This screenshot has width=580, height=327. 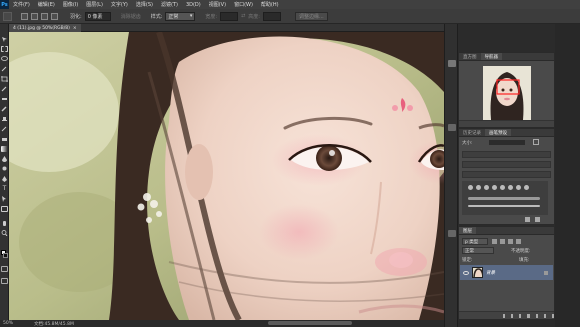 What do you see at coordinates (536, 142) in the screenshot?
I see `brush-panel-icon` at bounding box center [536, 142].